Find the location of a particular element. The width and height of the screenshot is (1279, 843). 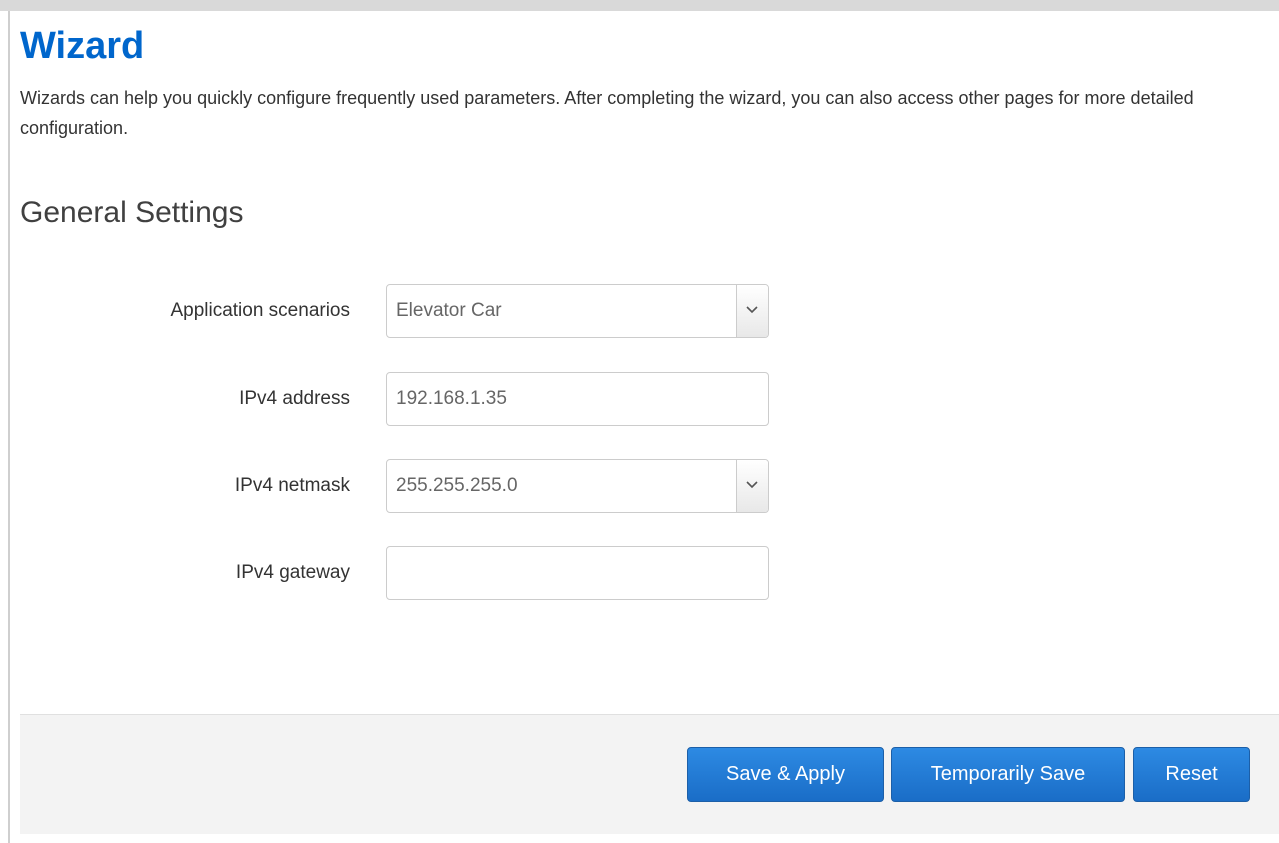

application-scenarios-label: Application scenarios is located at coordinates (260, 310).